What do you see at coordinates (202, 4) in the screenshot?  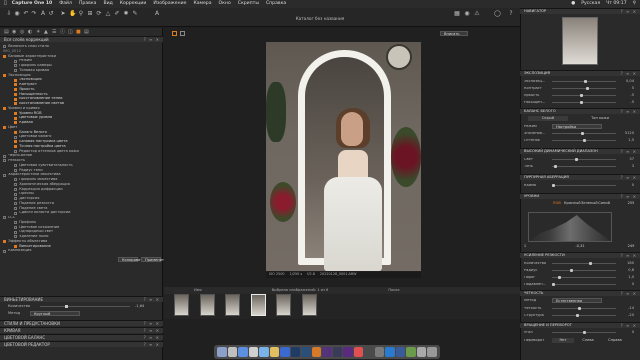 I see `menu-camera: Камера` at bounding box center [202, 4].